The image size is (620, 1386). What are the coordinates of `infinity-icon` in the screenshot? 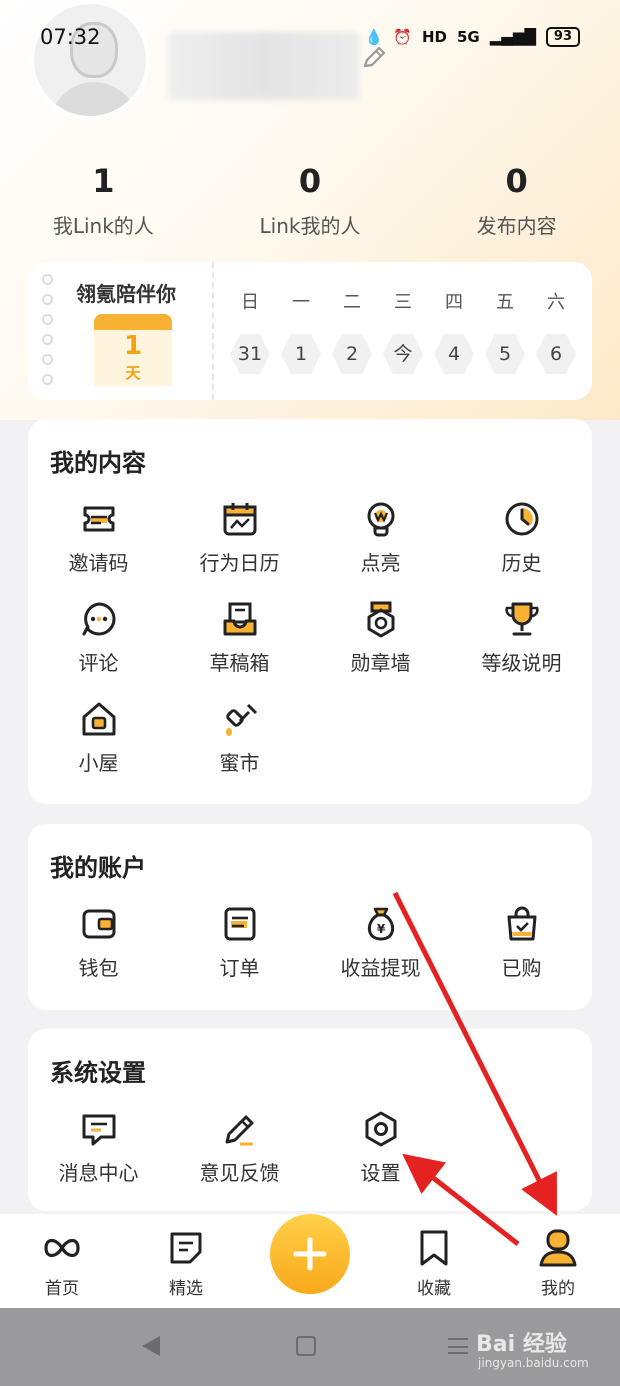 It's located at (62, 1248).